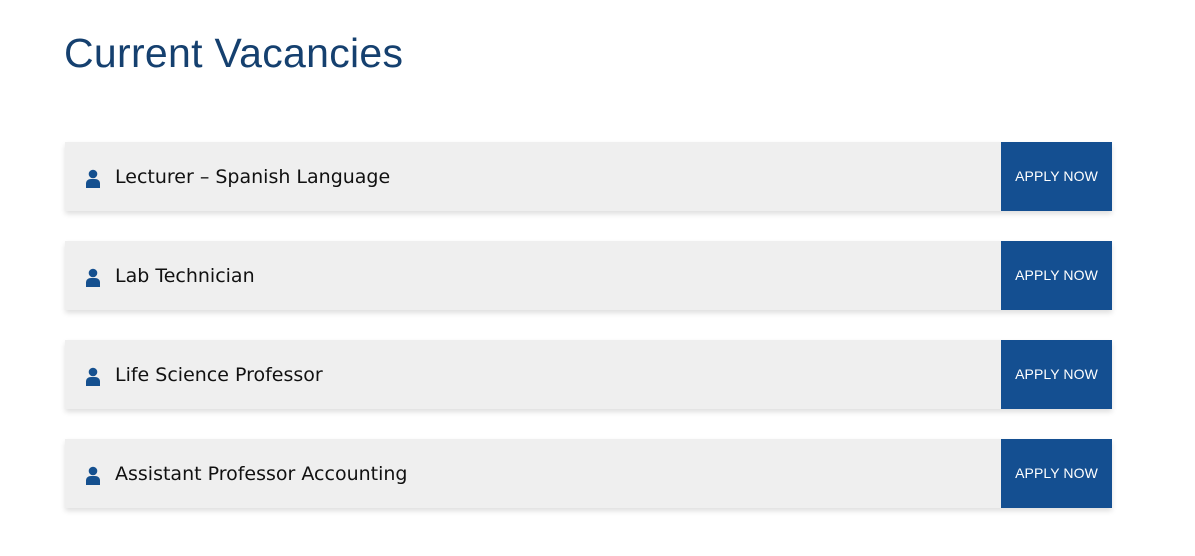 The image size is (1195, 556). I want to click on vacancy-title: Assistant Professor Accounting, so click(261, 474).